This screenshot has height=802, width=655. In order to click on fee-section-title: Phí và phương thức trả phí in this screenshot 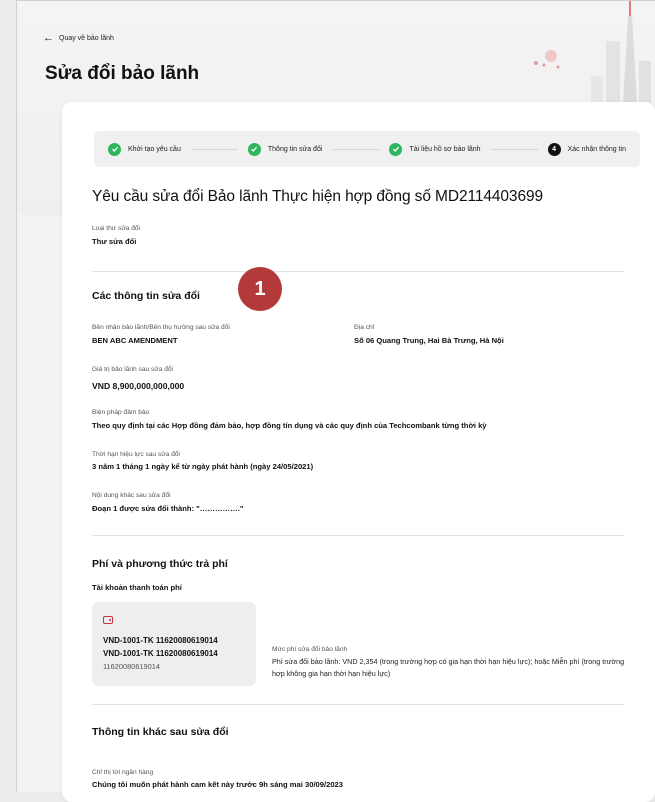, I will do `click(160, 564)`.